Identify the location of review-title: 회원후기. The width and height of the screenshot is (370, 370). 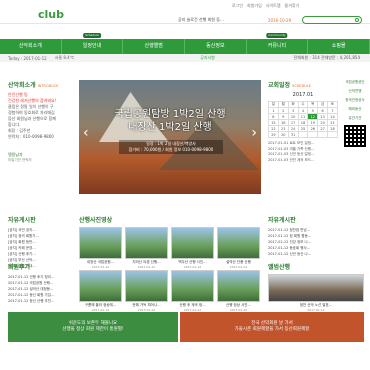
(19, 267).